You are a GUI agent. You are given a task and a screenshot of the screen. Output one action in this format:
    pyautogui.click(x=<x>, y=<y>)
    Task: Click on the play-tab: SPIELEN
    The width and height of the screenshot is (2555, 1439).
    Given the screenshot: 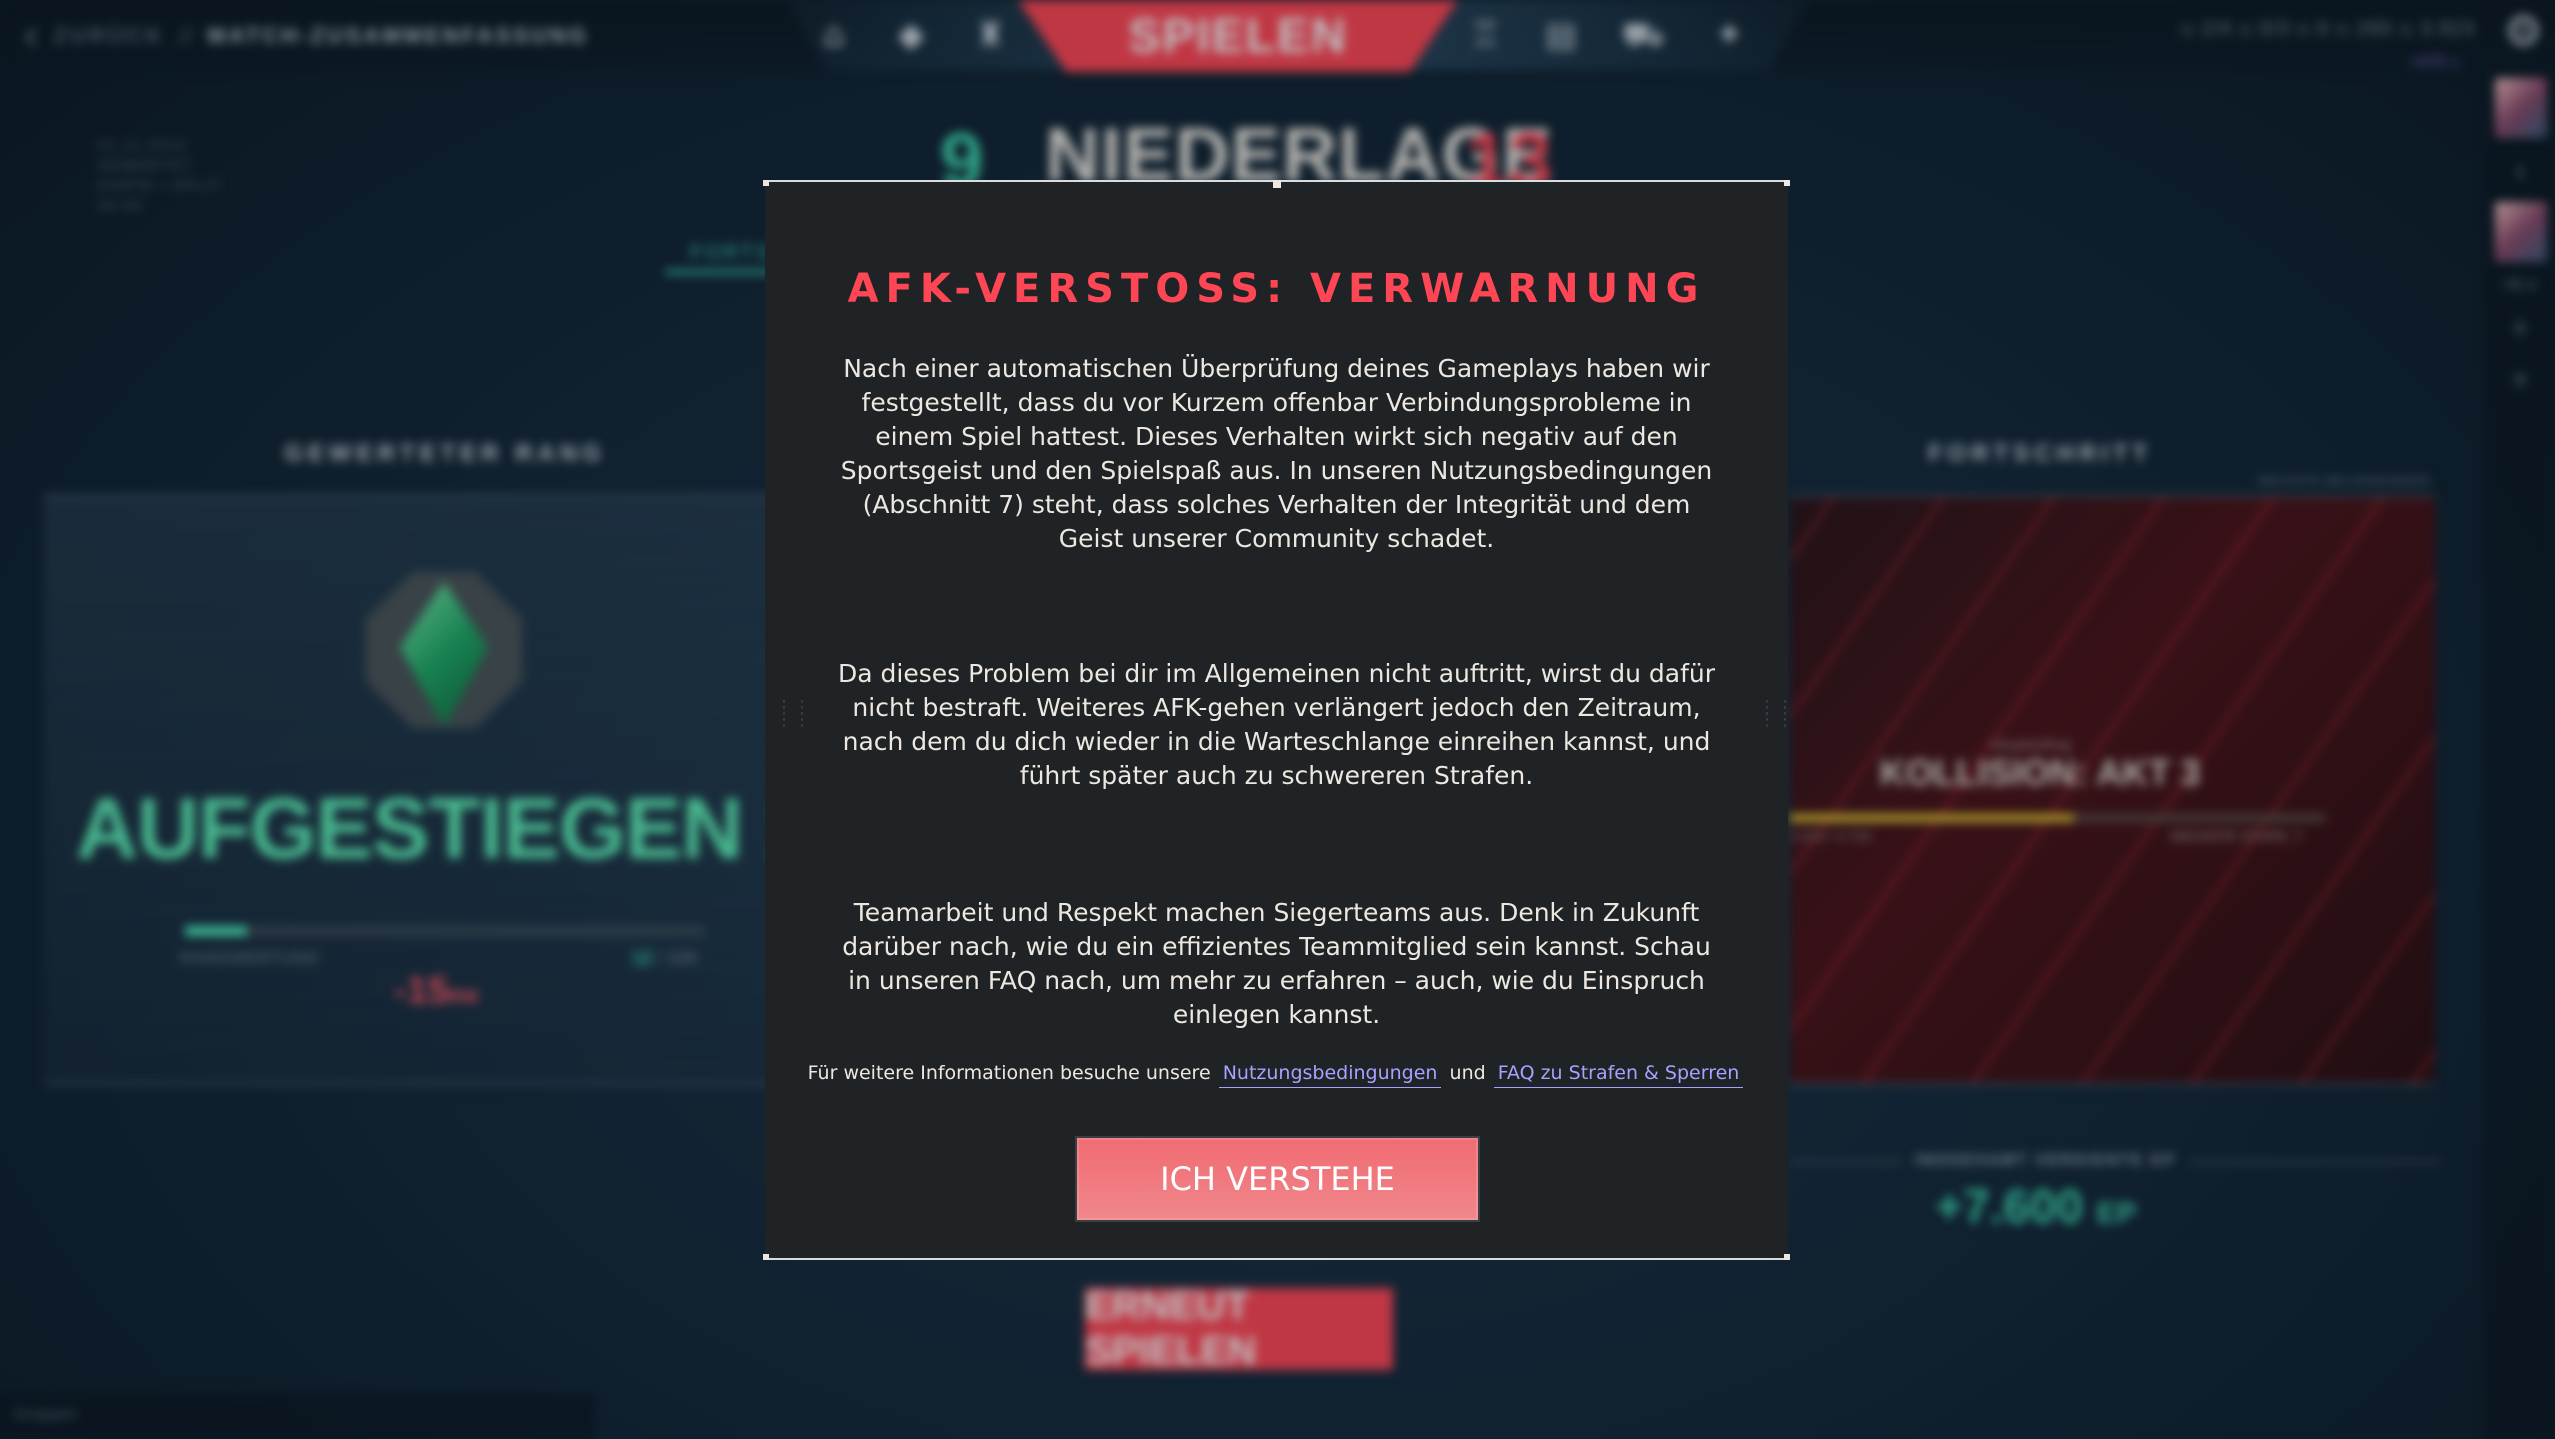 What is the action you would take?
    pyautogui.click(x=1238, y=36)
    